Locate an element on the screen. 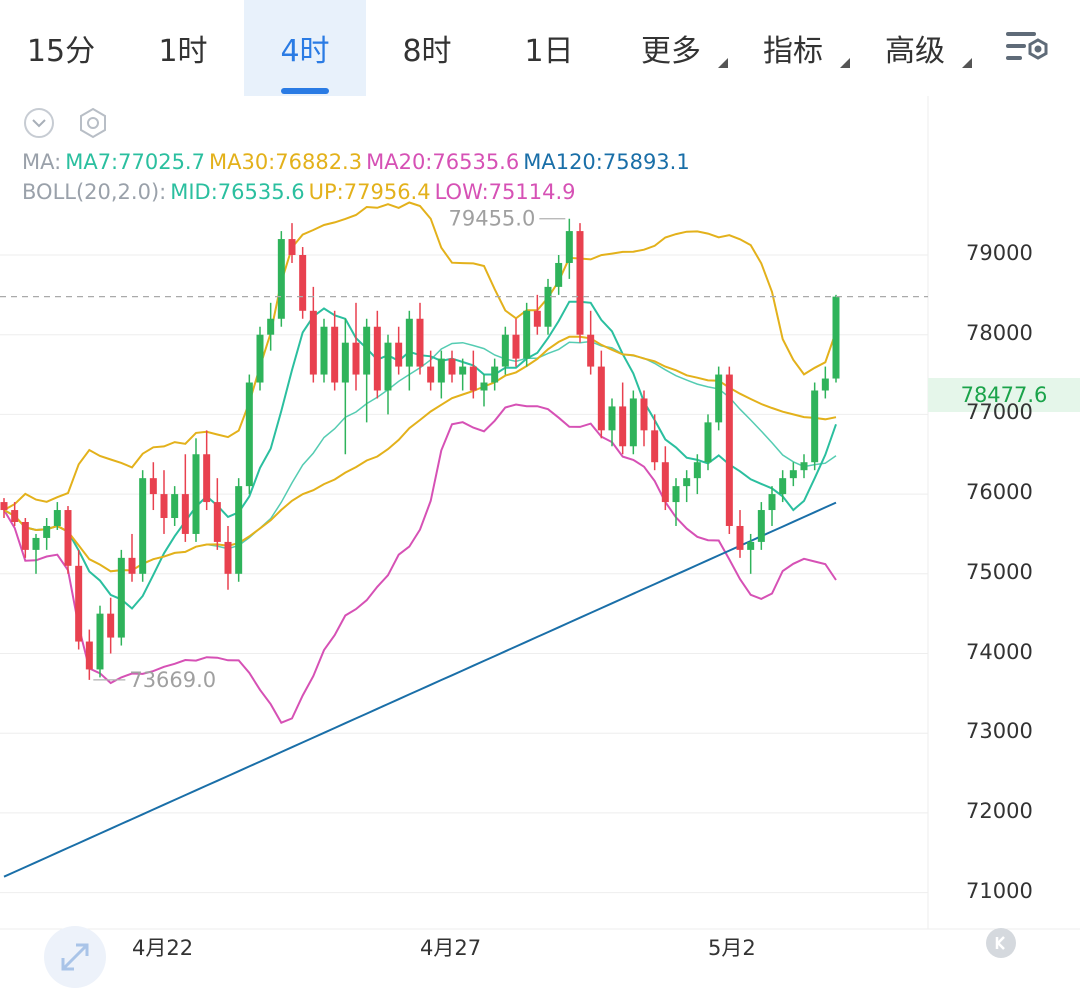 This screenshot has height=992, width=1080. boll-low-value: LOW:75114.9 is located at coordinates (505, 192).